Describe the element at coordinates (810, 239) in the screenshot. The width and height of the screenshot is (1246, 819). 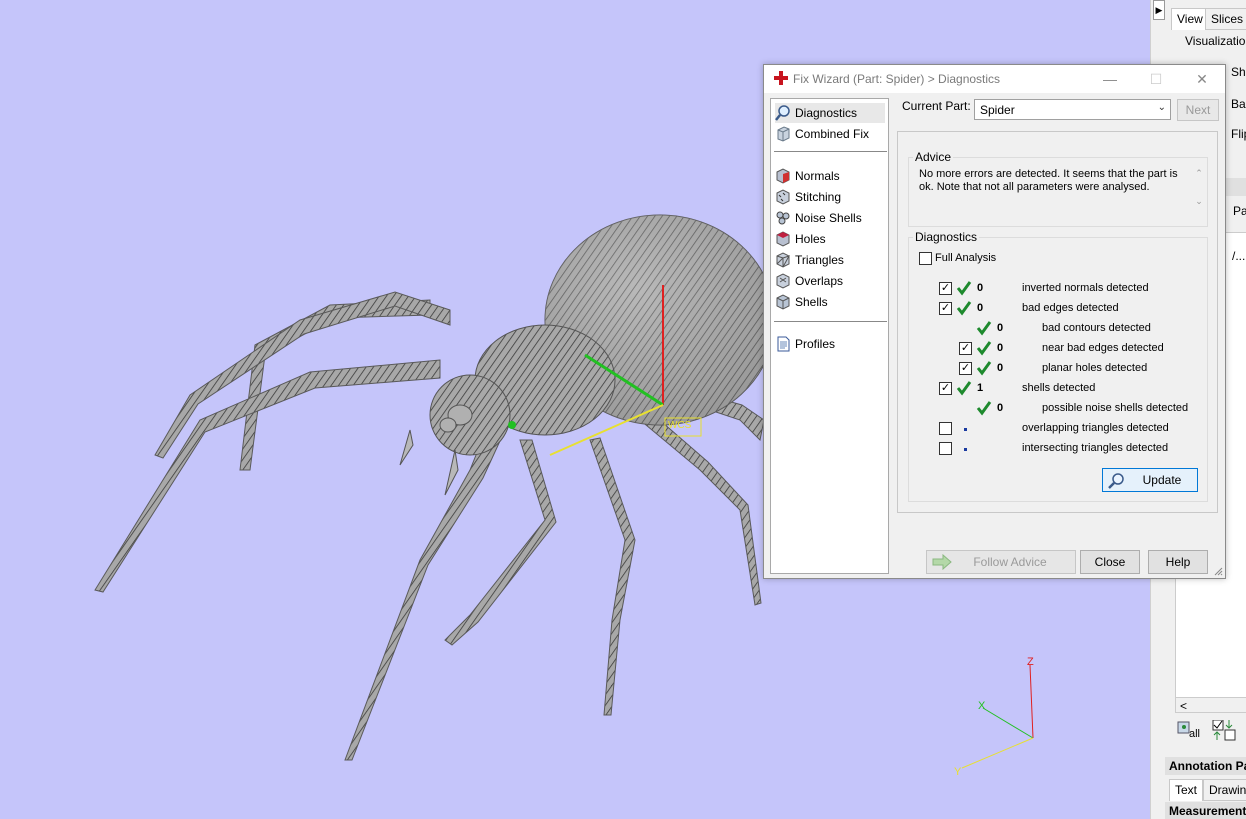
I see `nav-item-label: Holes` at that location.